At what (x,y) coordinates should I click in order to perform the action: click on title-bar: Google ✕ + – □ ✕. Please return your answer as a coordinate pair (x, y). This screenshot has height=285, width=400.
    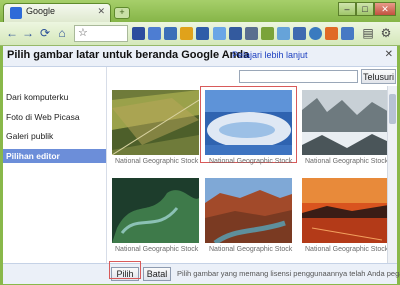
    Looking at the image, I should click on (200, 11).